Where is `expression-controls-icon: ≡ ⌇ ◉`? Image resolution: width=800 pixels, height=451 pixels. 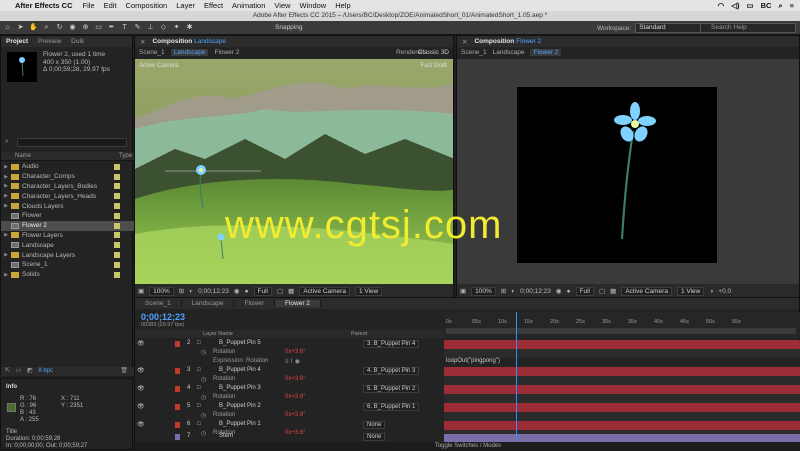 expression-controls-icon: ≡ ⌇ ◉ is located at coordinates (292, 361).